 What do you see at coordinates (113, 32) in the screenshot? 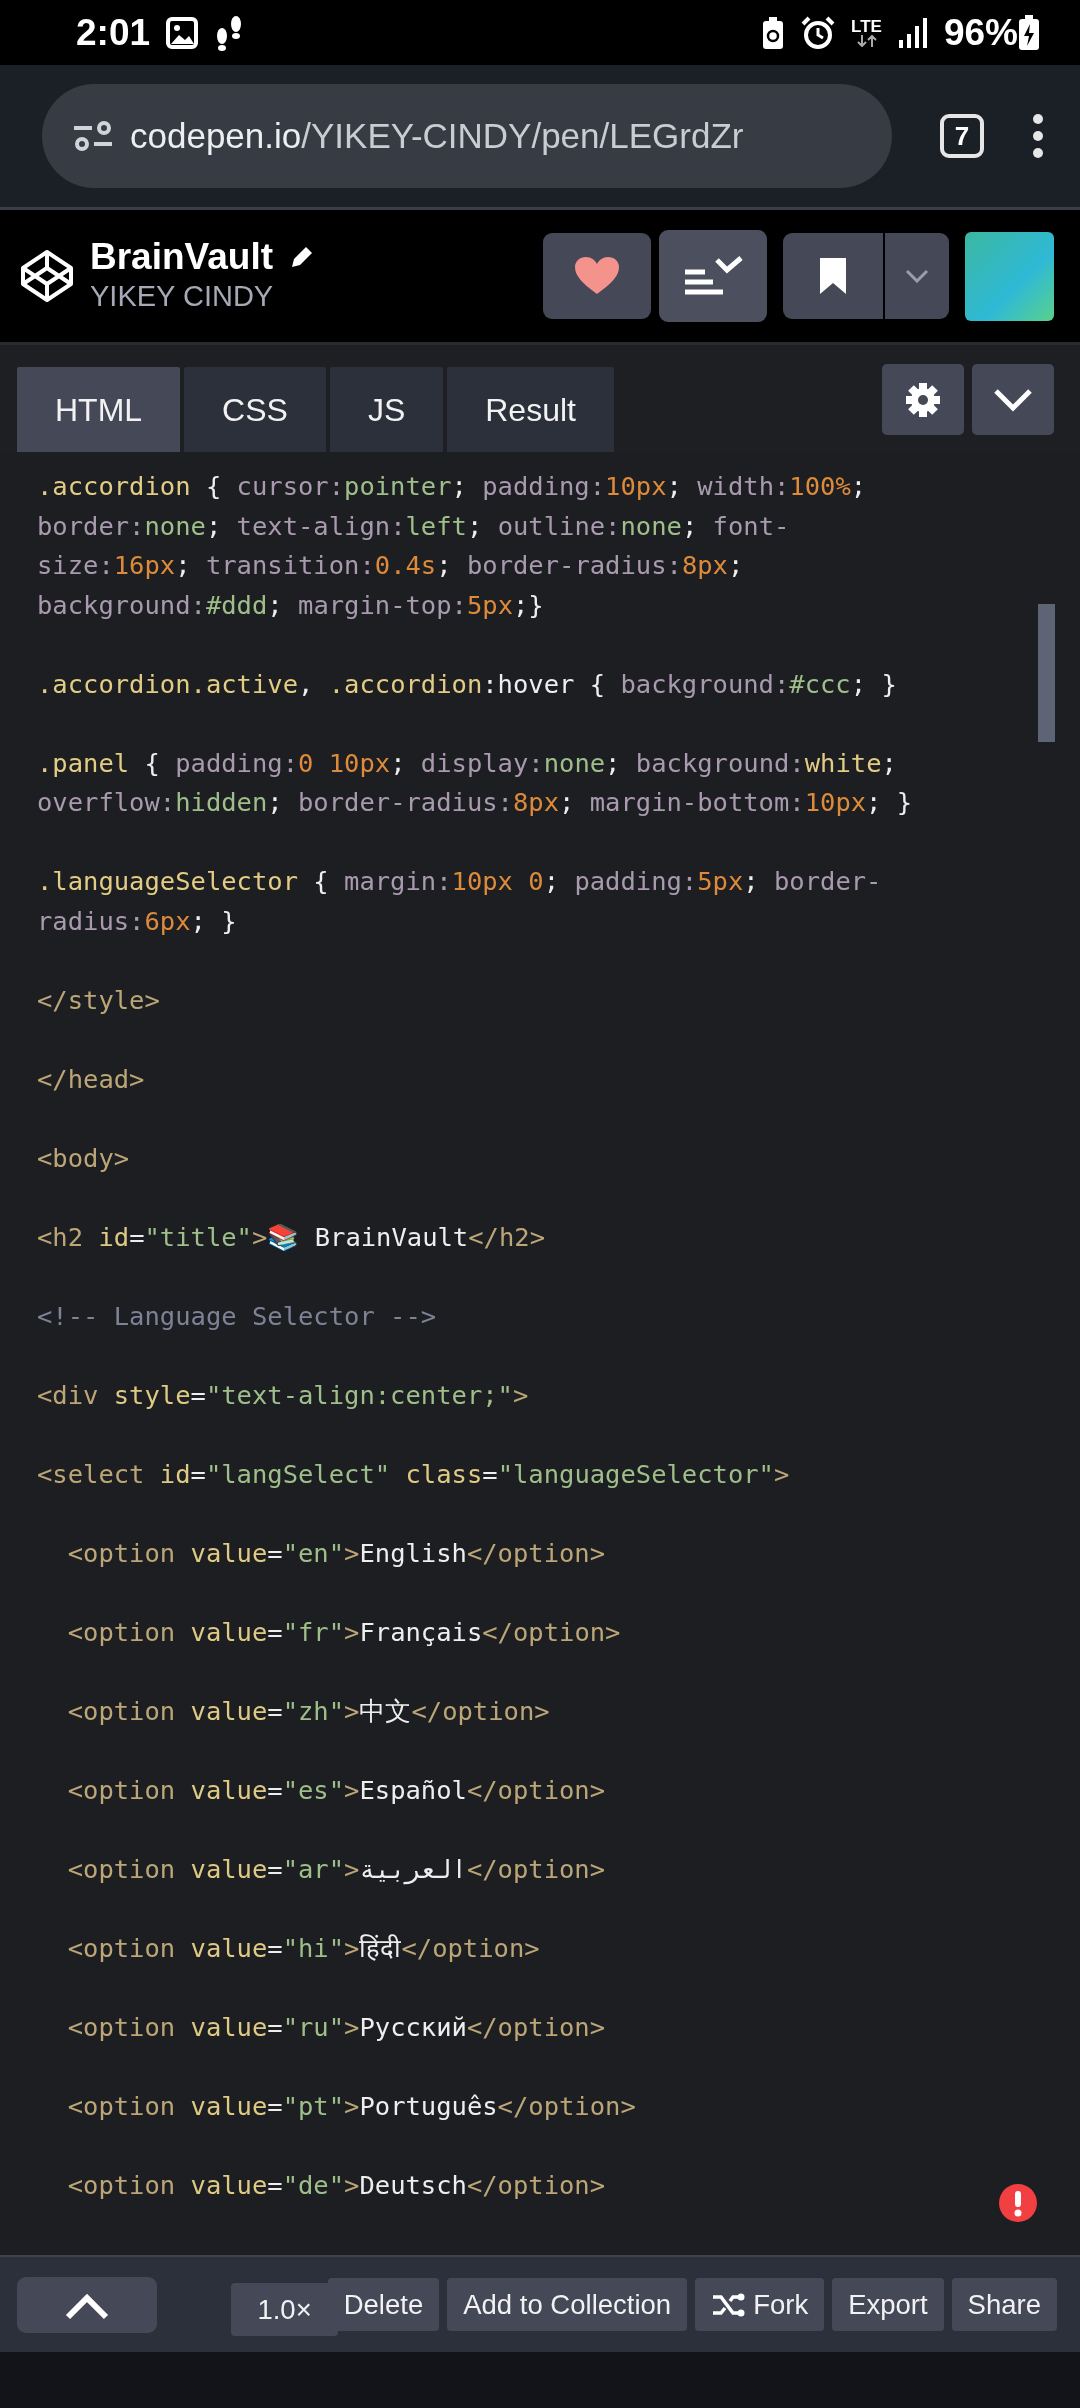
I see `clock-time: 2:01` at bounding box center [113, 32].